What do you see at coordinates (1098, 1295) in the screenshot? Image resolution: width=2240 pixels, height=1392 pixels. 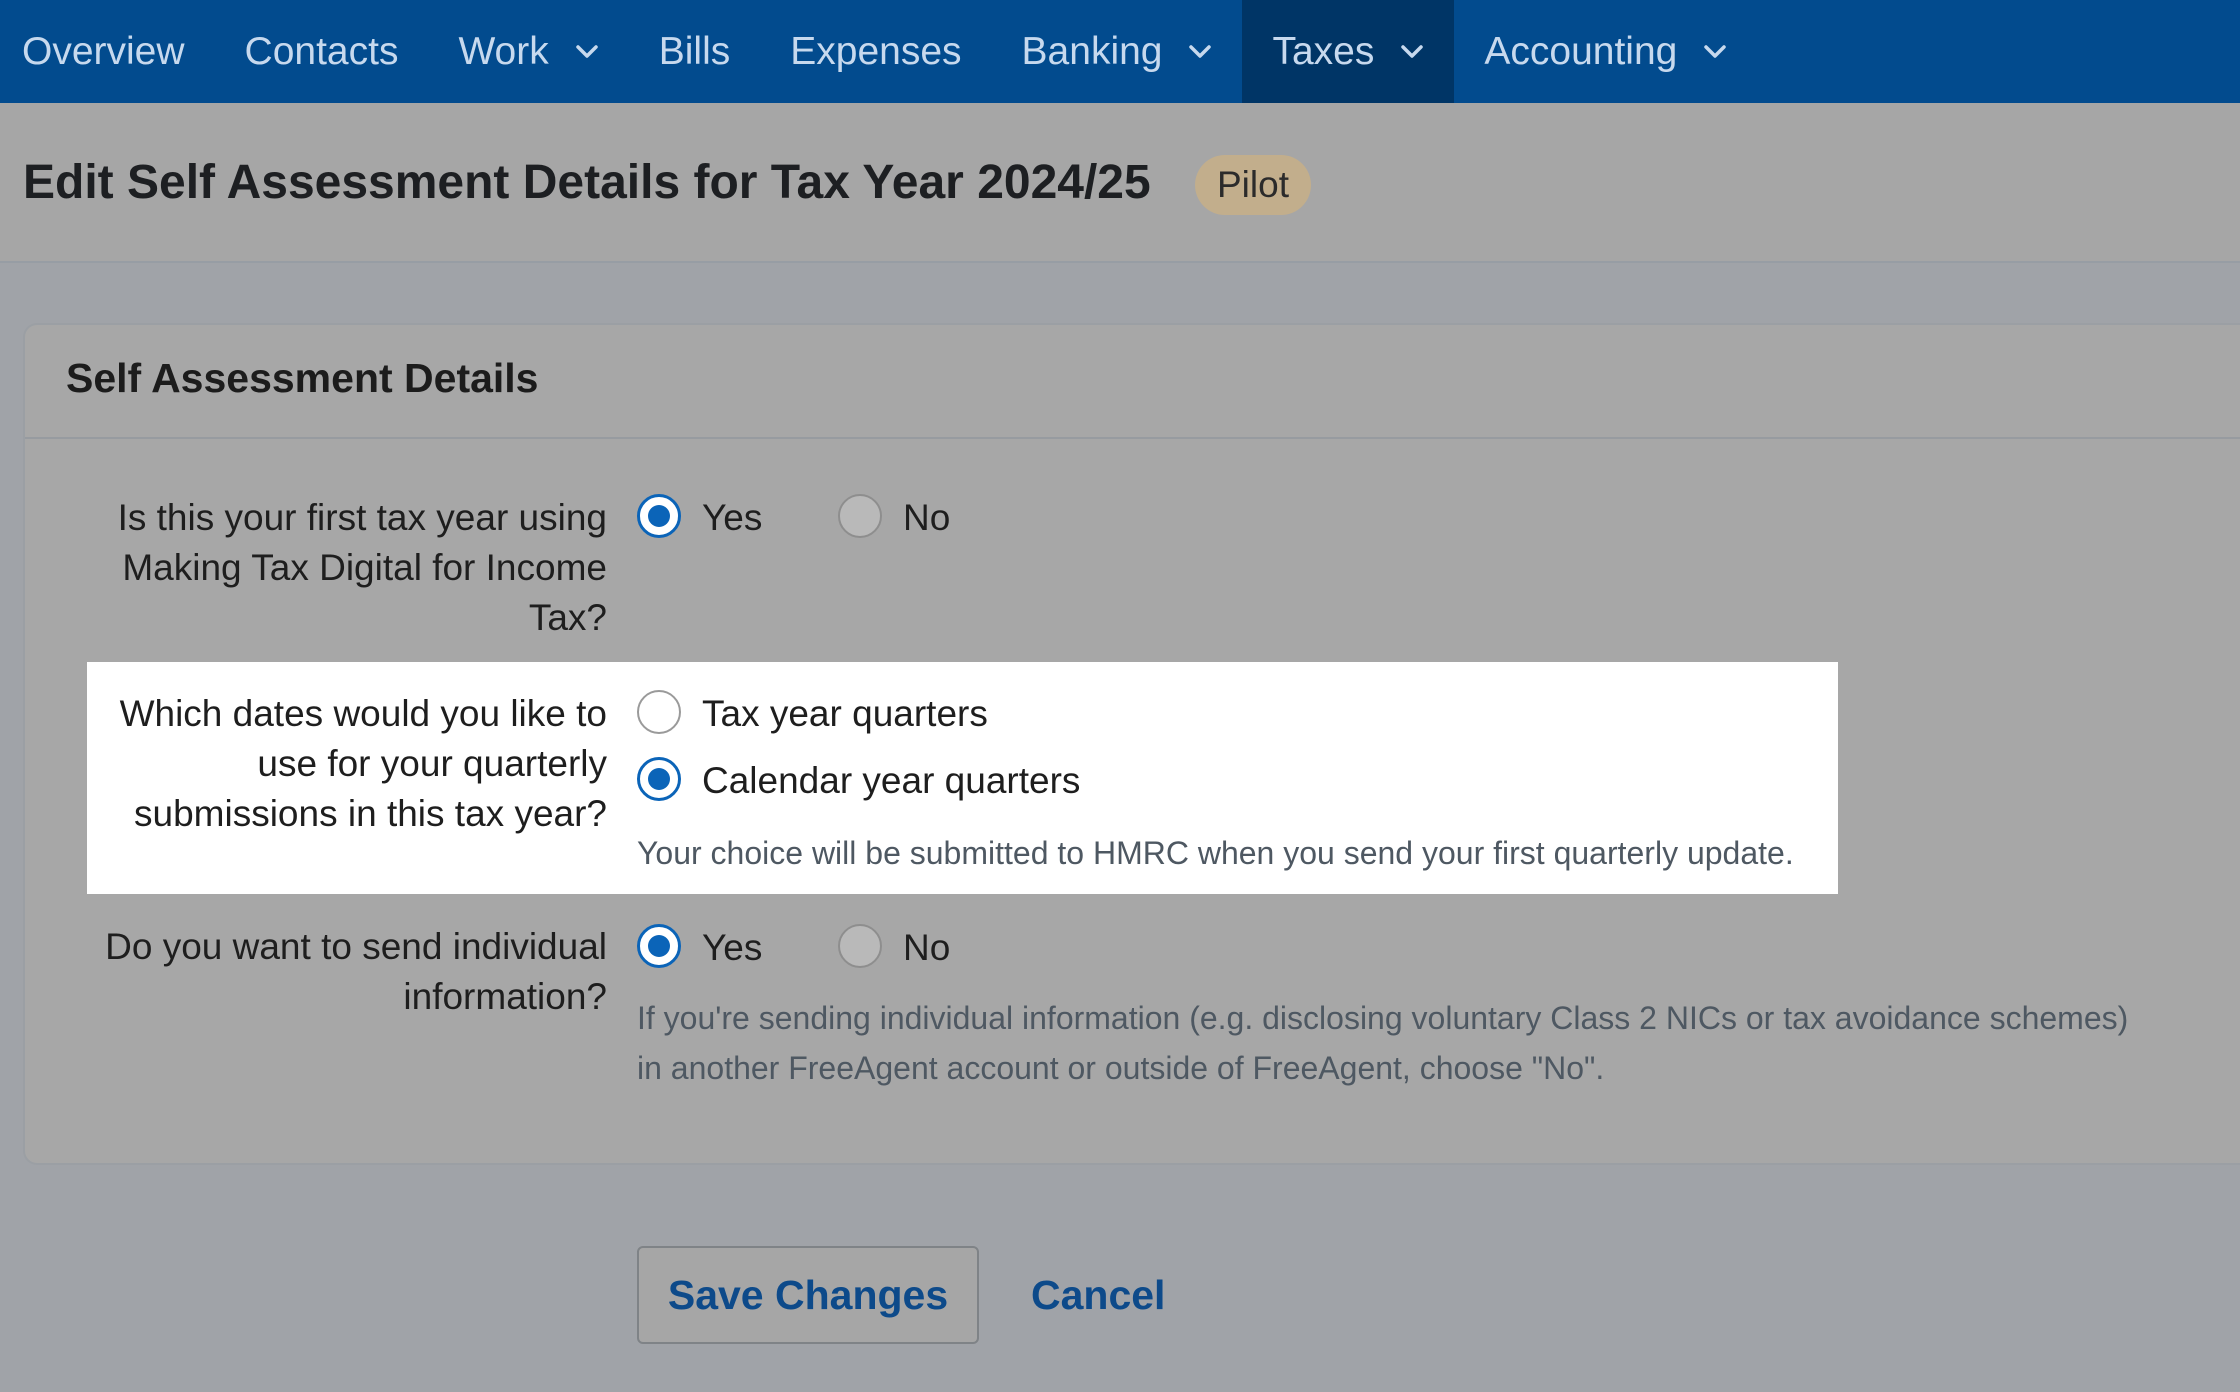 I see `cancel-link: Cancel` at bounding box center [1098, 1295].